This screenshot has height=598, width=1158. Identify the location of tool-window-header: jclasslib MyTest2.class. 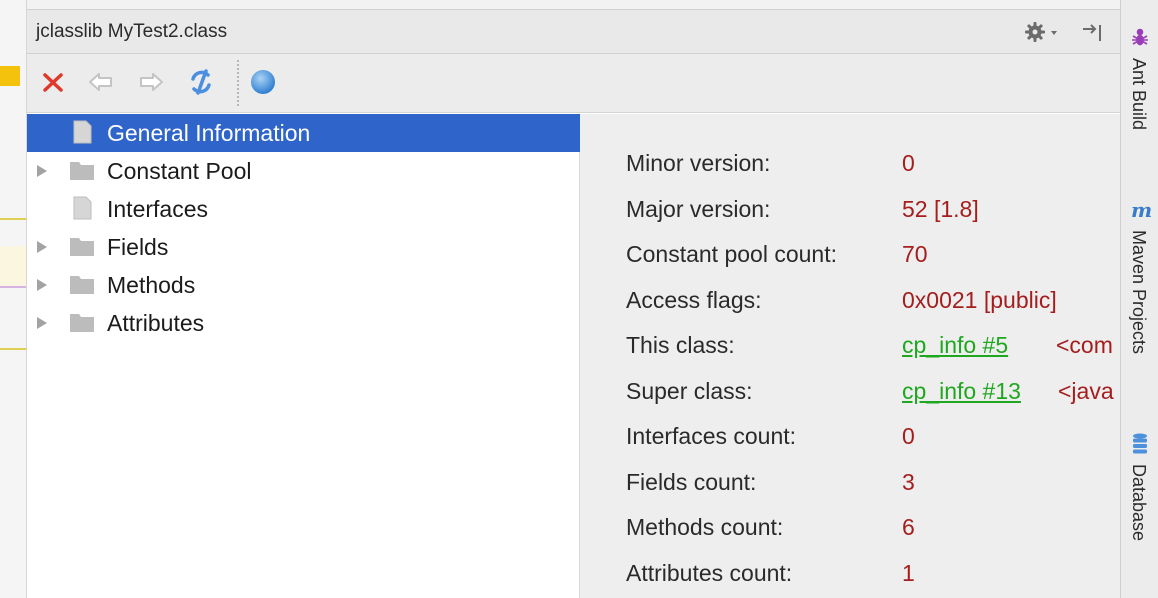
(573, 32).